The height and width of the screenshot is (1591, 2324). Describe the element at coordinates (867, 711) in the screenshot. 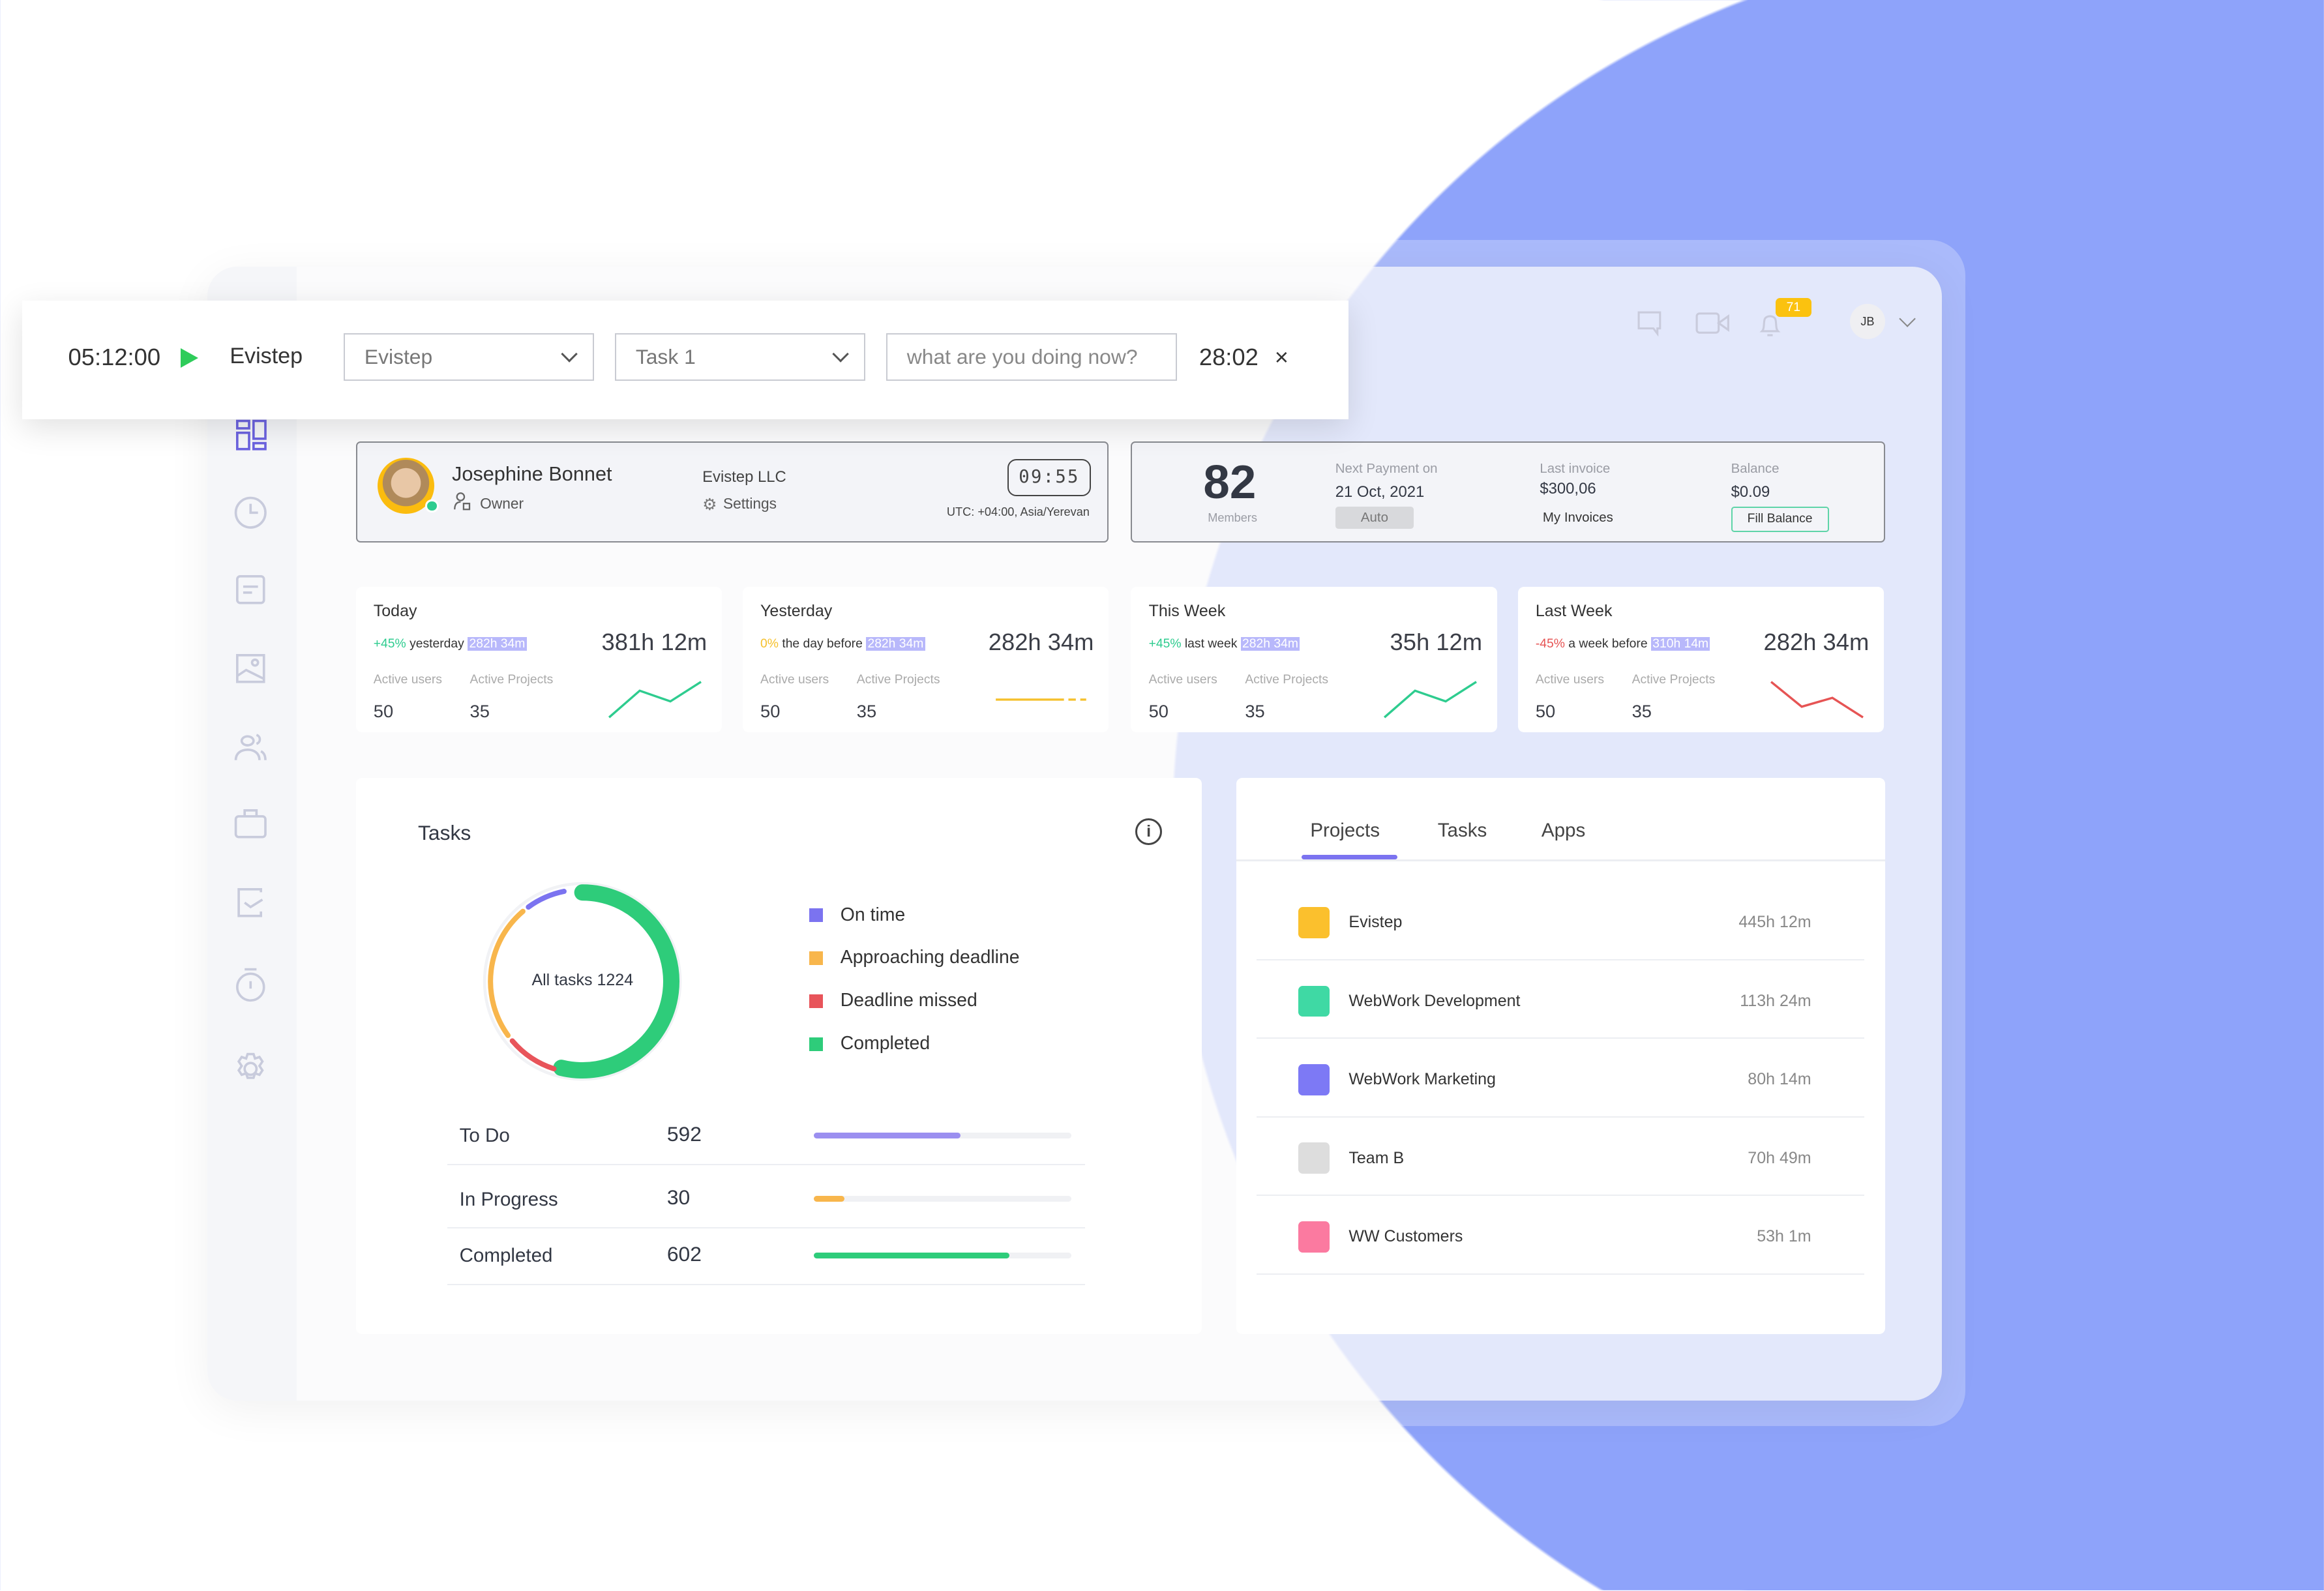

I see `active-projects-value: 35` at that location.